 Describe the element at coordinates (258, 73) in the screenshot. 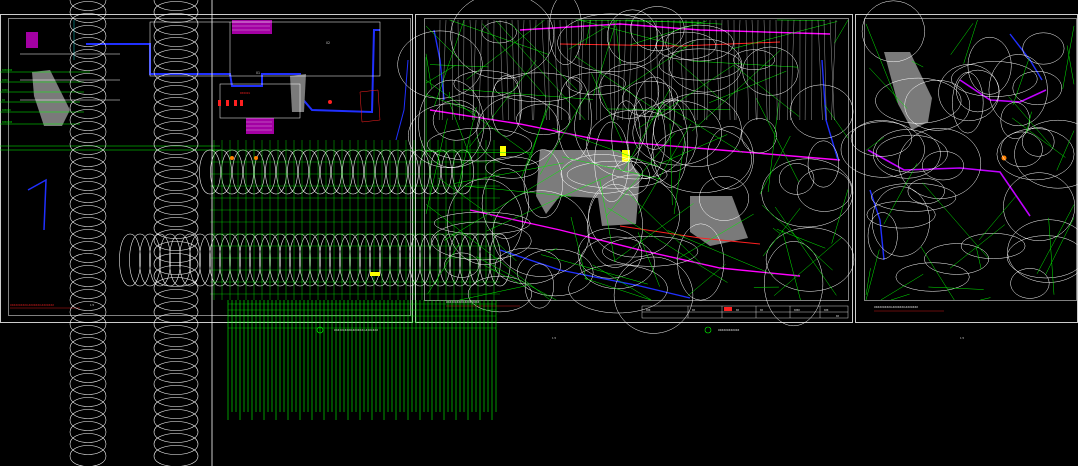

I see `block-number-01: 01` at that location.